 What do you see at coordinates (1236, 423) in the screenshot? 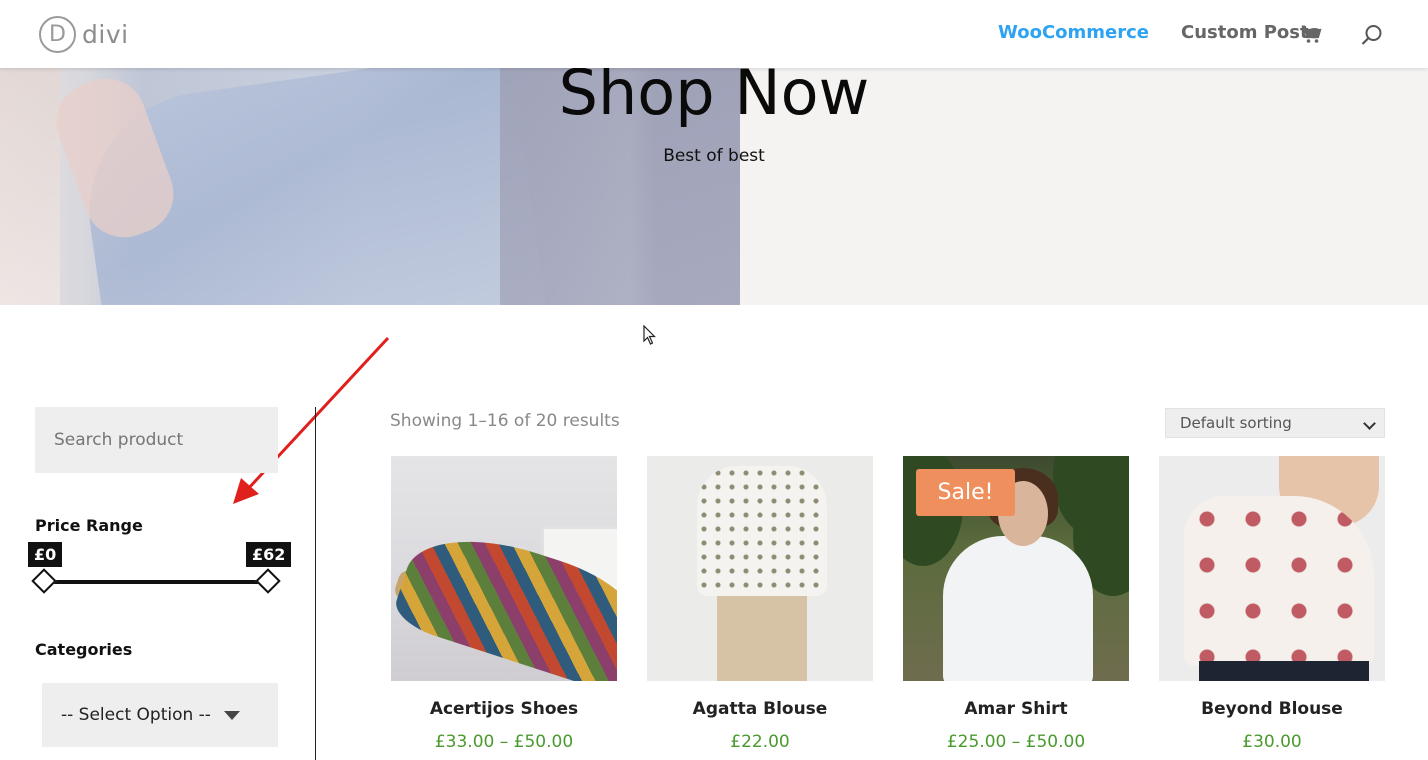
I see `sort-select-value: Default sorting` at bounding box center [1236, 423].